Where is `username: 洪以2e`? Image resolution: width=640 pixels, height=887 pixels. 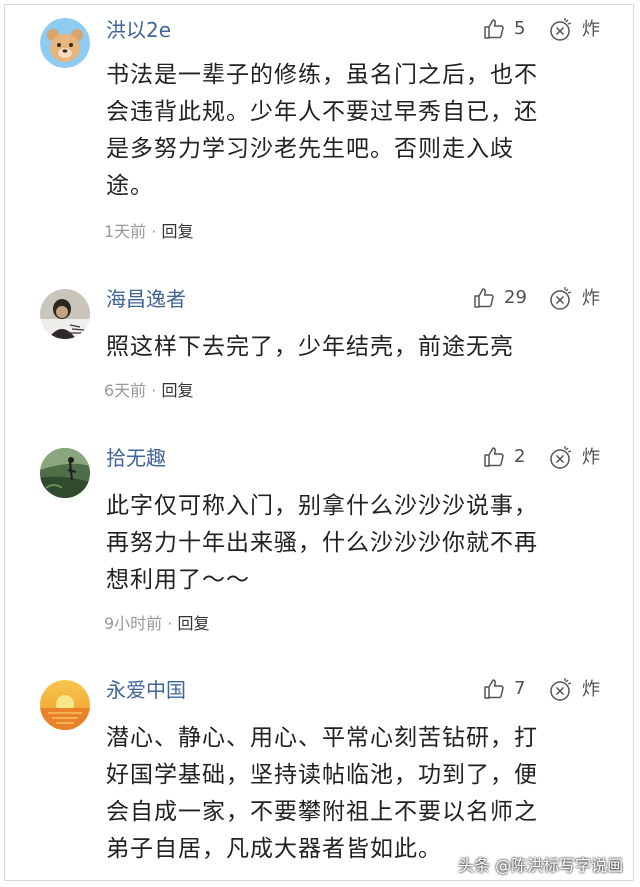 username: 洪以2e is located at coordinates (138, 30).